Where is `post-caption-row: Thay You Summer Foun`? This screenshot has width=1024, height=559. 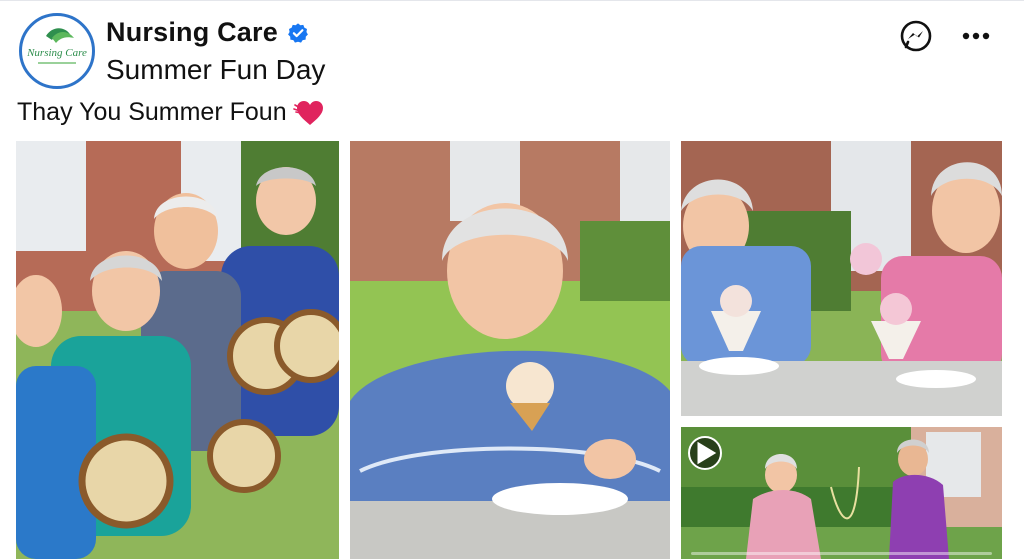 post-caption-row: Thay You Summer Foun is located at coordinates (172, 112).